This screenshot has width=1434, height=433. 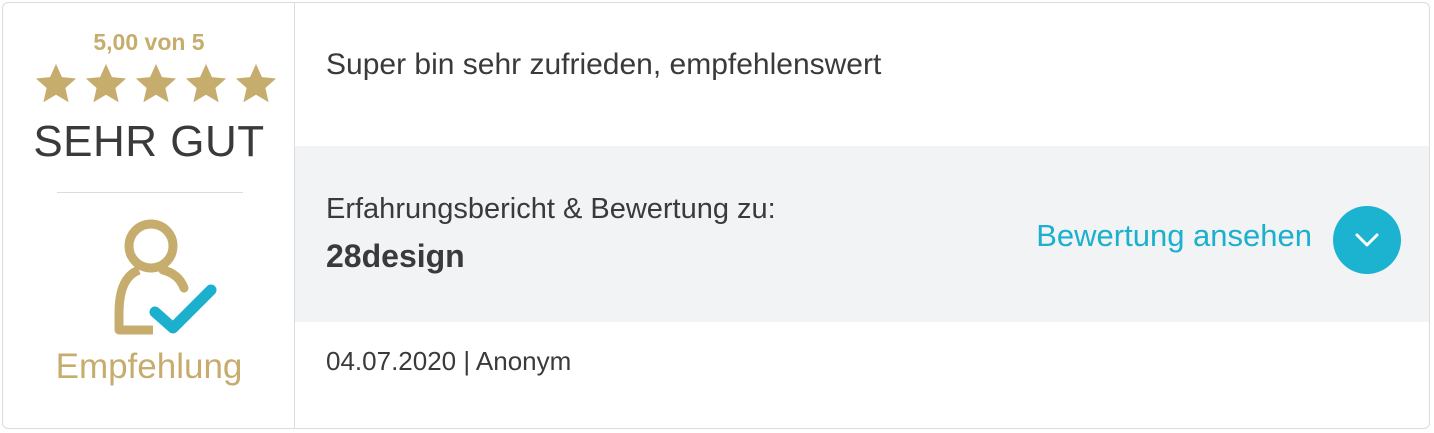 What do you see at coordinates (1174, 236) in the screenshot?
I see `view-review-link: Bewertung ansehen` at bounding box center [1174, 236].